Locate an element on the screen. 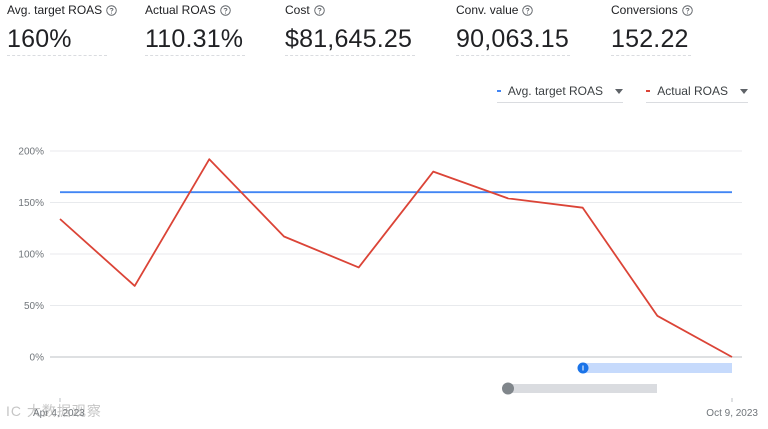 The image size is (768, 429). y-tick-label: 150% is located at coordinates (31, 203).